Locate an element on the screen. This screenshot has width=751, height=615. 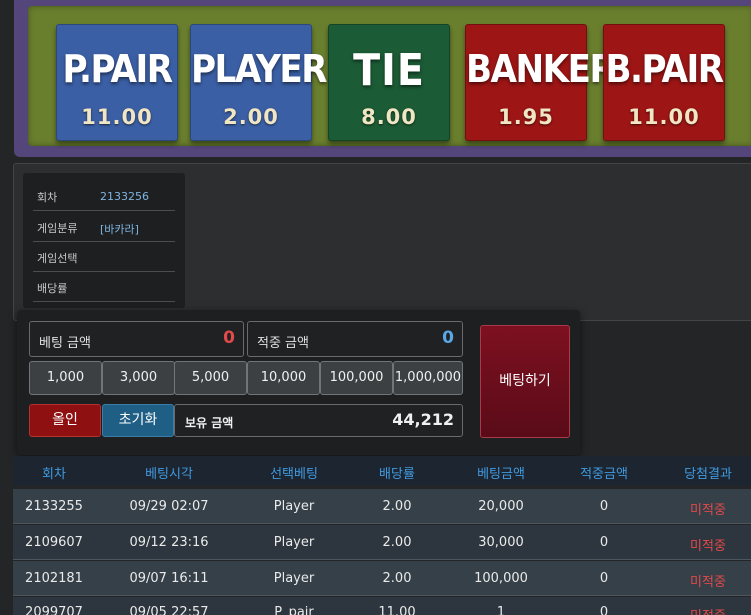
bet-option-name: P.PAIR is located at coordinates (117, 69).